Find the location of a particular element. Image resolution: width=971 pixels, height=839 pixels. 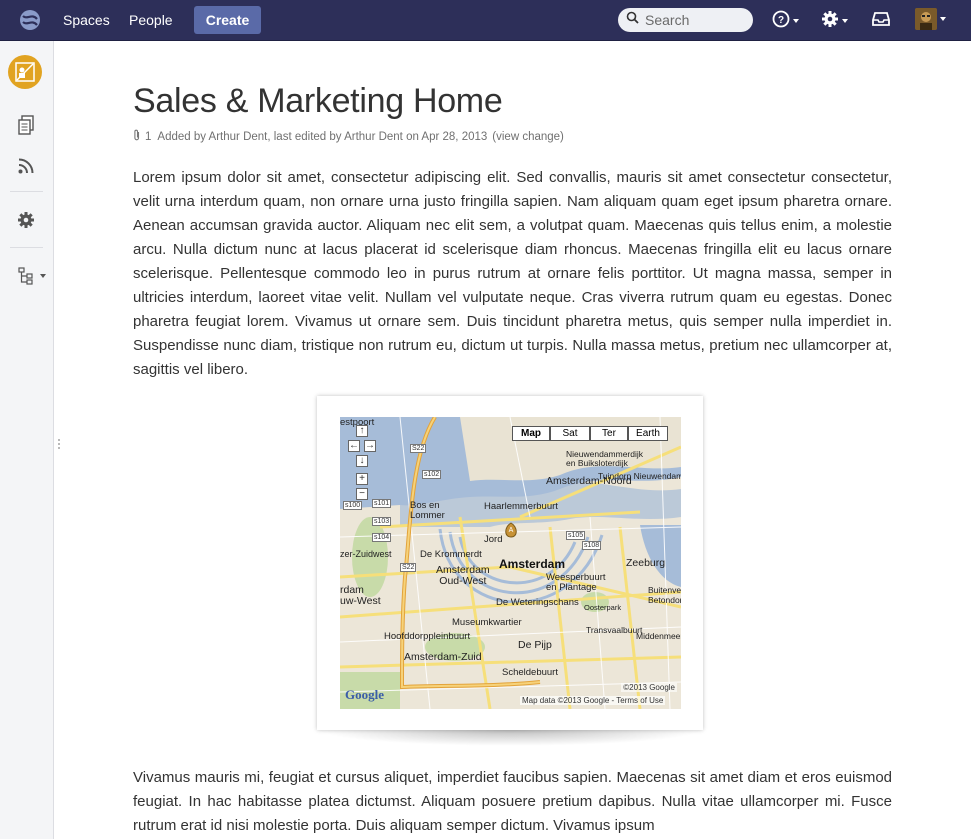

map-zoom-out-button: − is located at coordinates (362, 494).